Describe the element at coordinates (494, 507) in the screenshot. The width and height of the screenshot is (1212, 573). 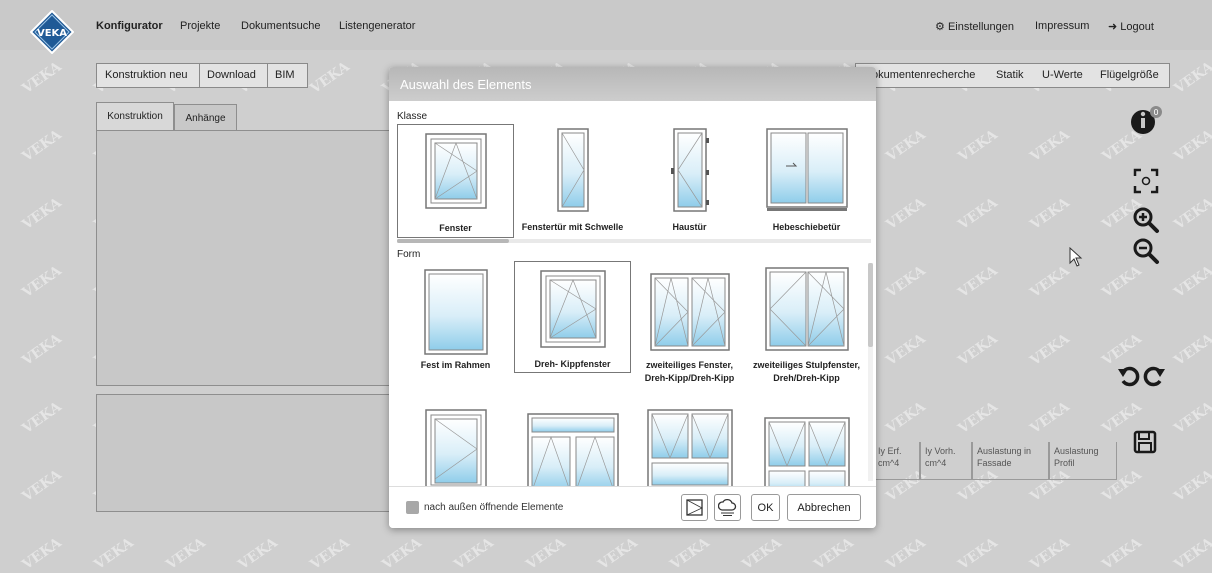
I see `outward-opening-label: nach außen öffnende Elemente` at that location.